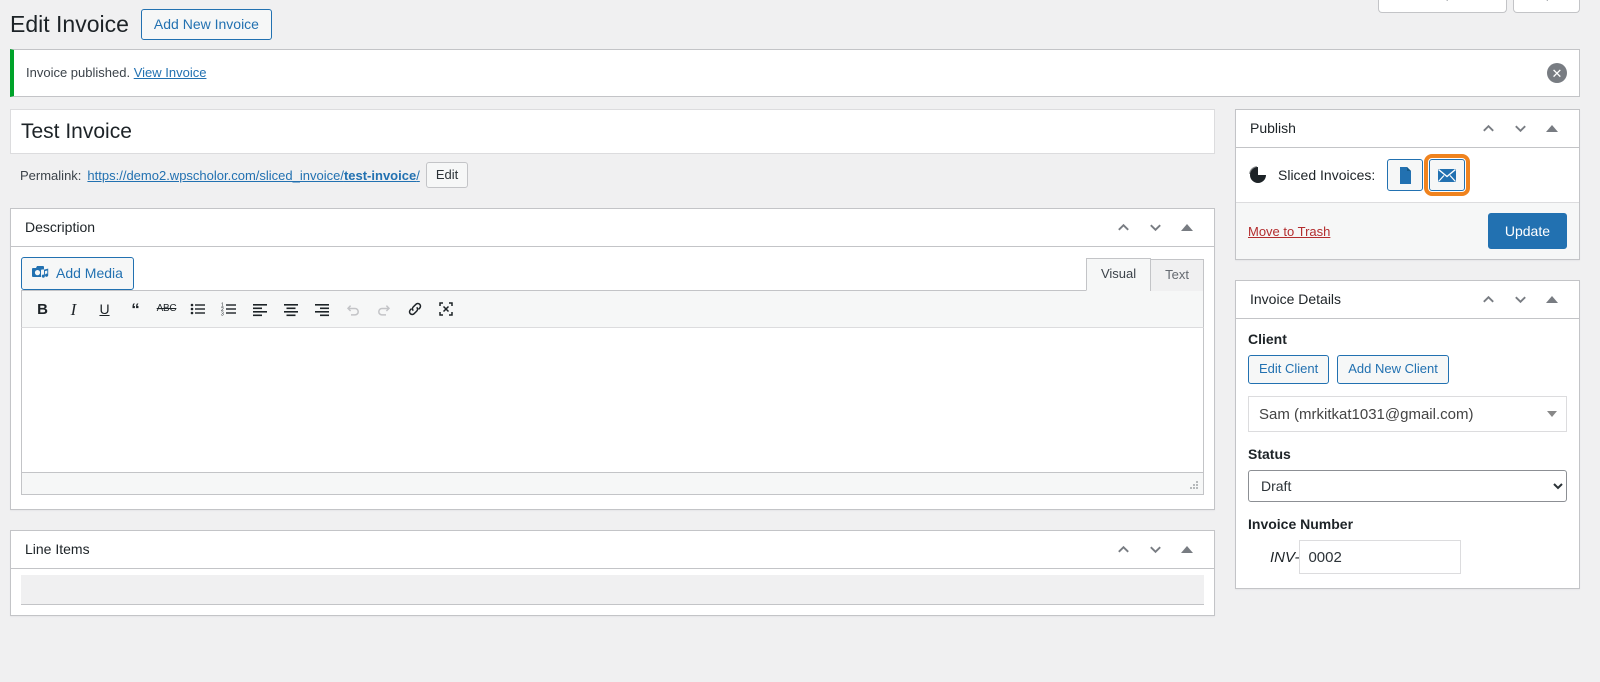 This screenshot has width=1600, height=682. I want to click on line-items-postbox-title: Line Items, so click(57, 548).